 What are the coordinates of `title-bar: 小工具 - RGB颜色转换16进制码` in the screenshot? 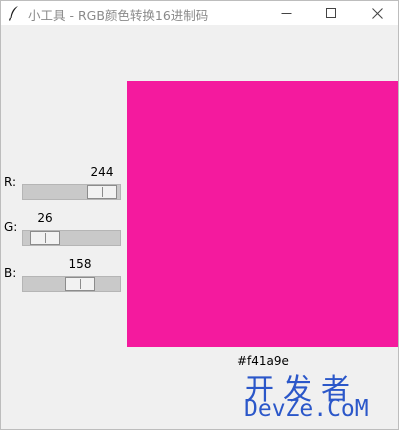 It's located at (199, 13).